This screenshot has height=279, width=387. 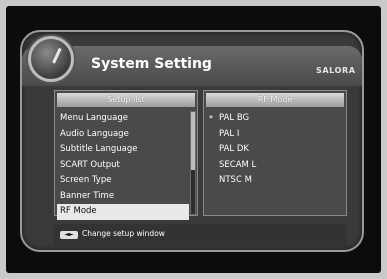 I want to click on rf-option-ntsc-m: NTSC M, so click(x=279, y=181).